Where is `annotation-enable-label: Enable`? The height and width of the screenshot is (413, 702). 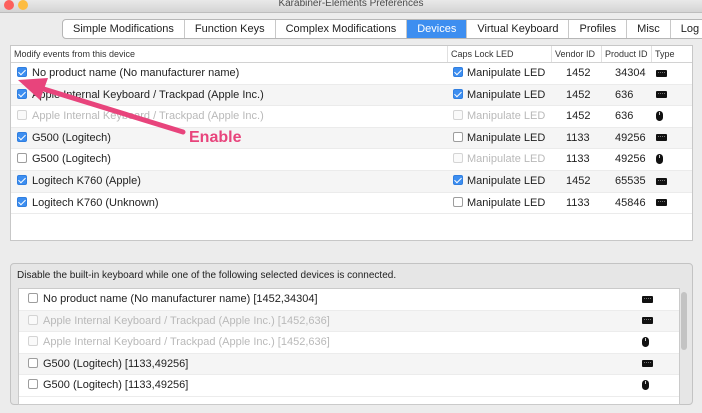 annotation-enable-label: Enable is located at coordinates (215, 137).